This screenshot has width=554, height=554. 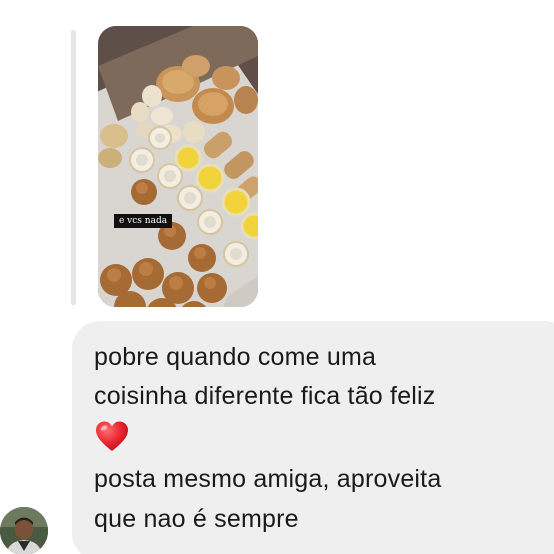 I want to click on message-line-3: posta mesmo amiga, aproveita, so click(x=268, y=479).